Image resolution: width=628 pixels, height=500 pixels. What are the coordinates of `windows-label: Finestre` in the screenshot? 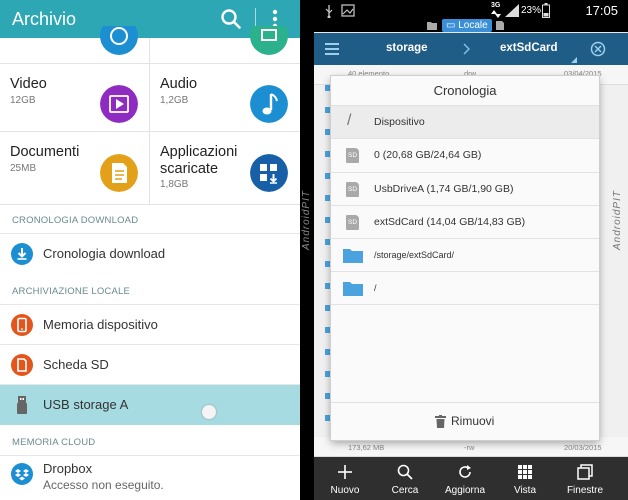 It's located at (585, 490).